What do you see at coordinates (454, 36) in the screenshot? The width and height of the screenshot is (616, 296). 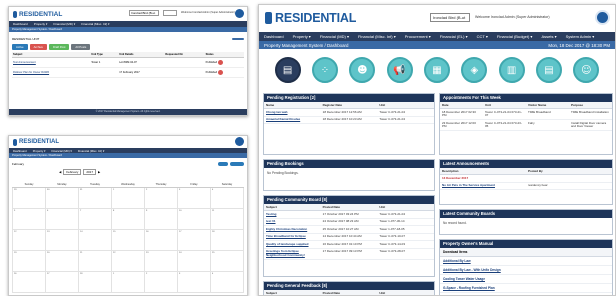 I see `nav-item: Financial (EL) ▾` at bounding box center [454, 36].